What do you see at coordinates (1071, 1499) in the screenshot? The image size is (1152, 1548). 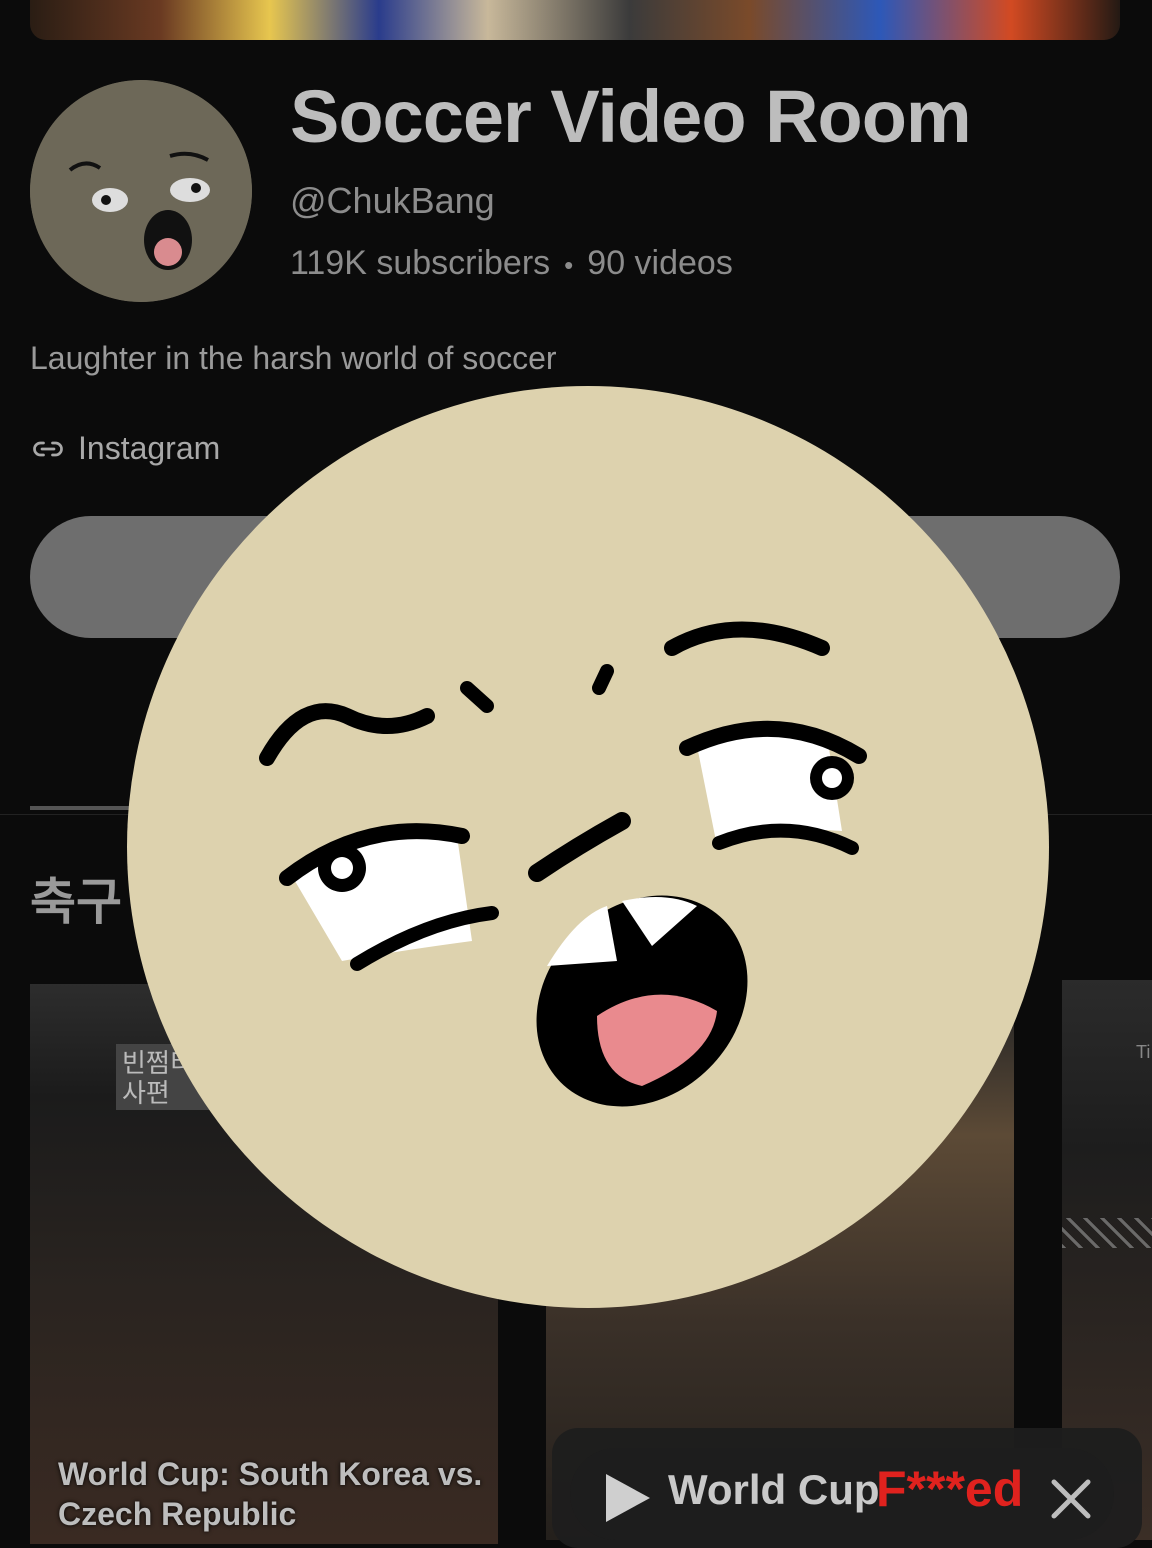 I see `close-icon` at bounding box center [1071, 1499].